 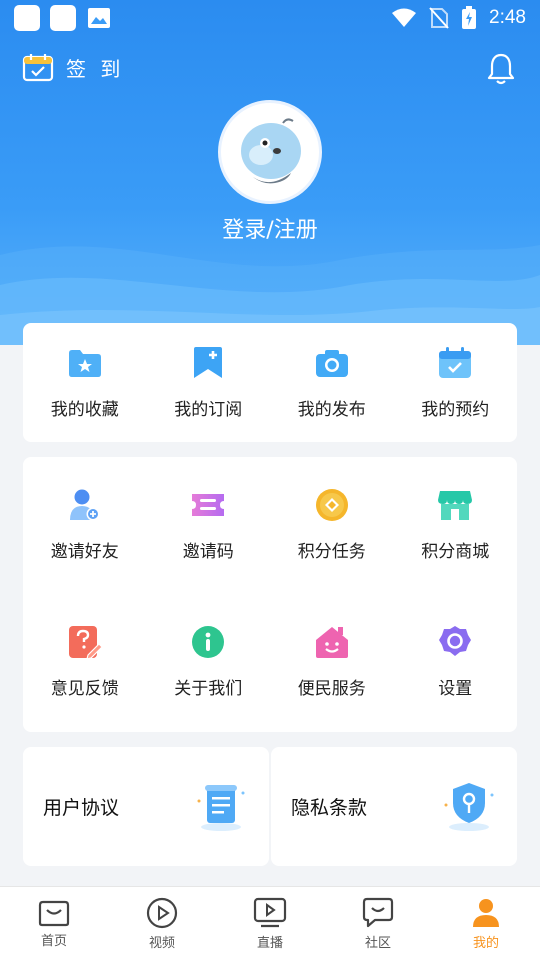 I want to click on notification-button, so click(x=501, y=71).